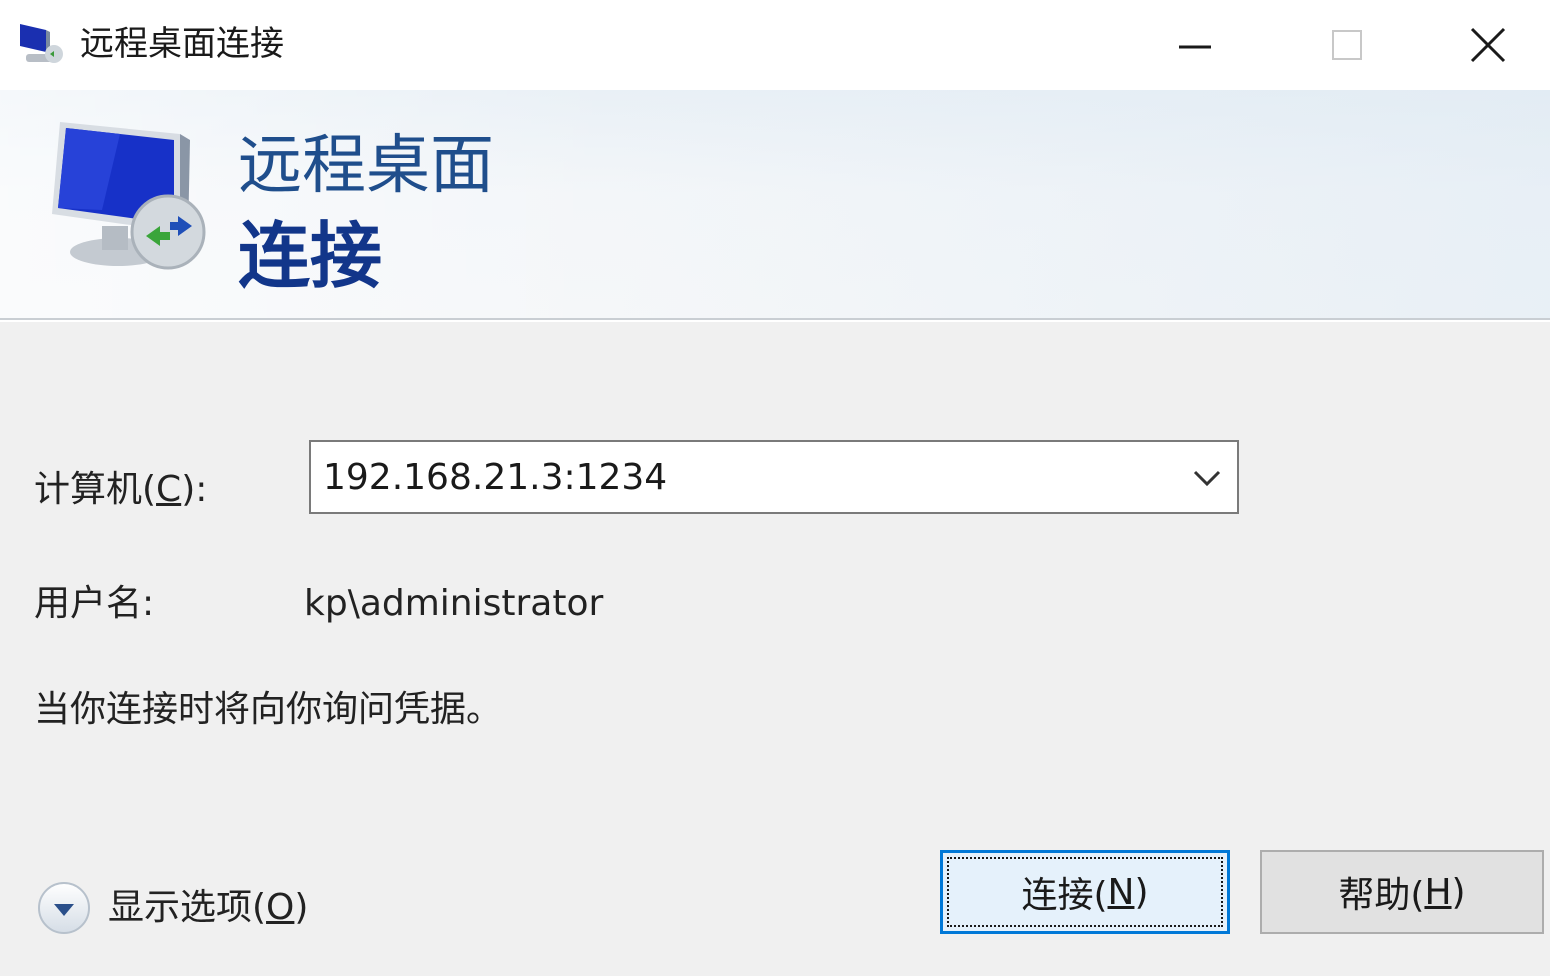 This screenshot has height=976, width=1550. I want to click on show-options-toggle: 显示选项(O), so click(172, 908).